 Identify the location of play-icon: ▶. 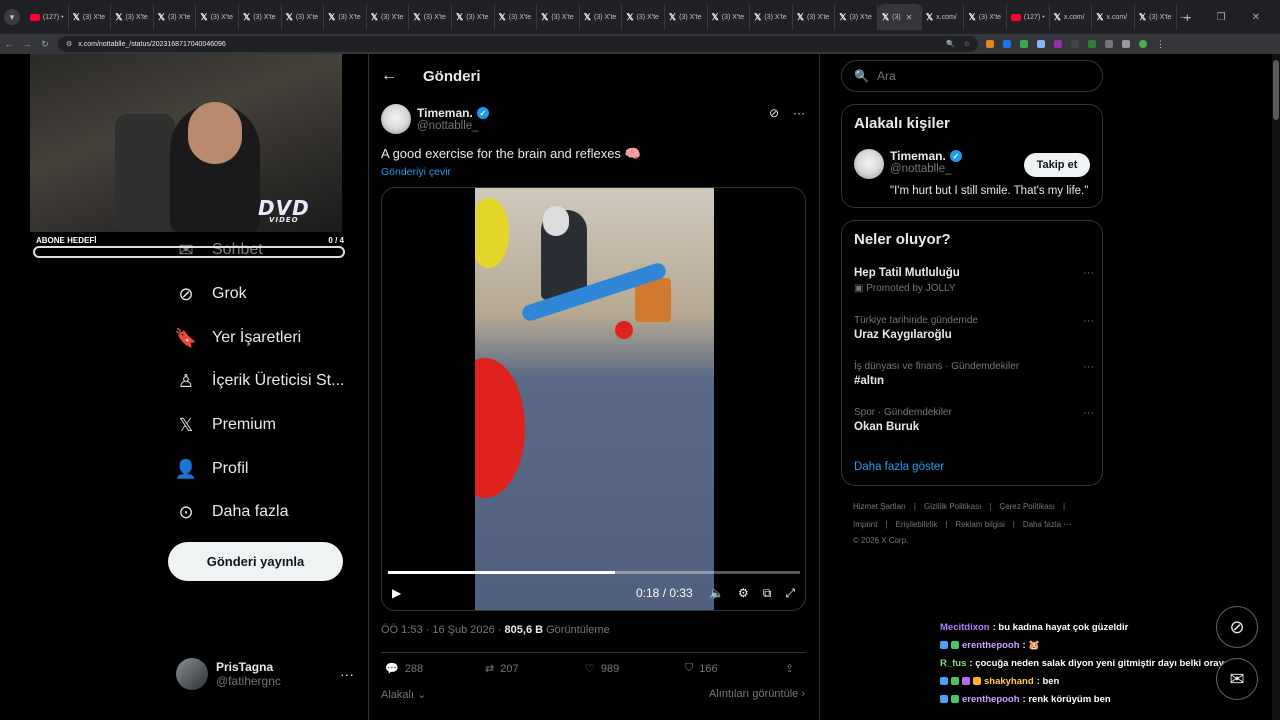
(396, 593).